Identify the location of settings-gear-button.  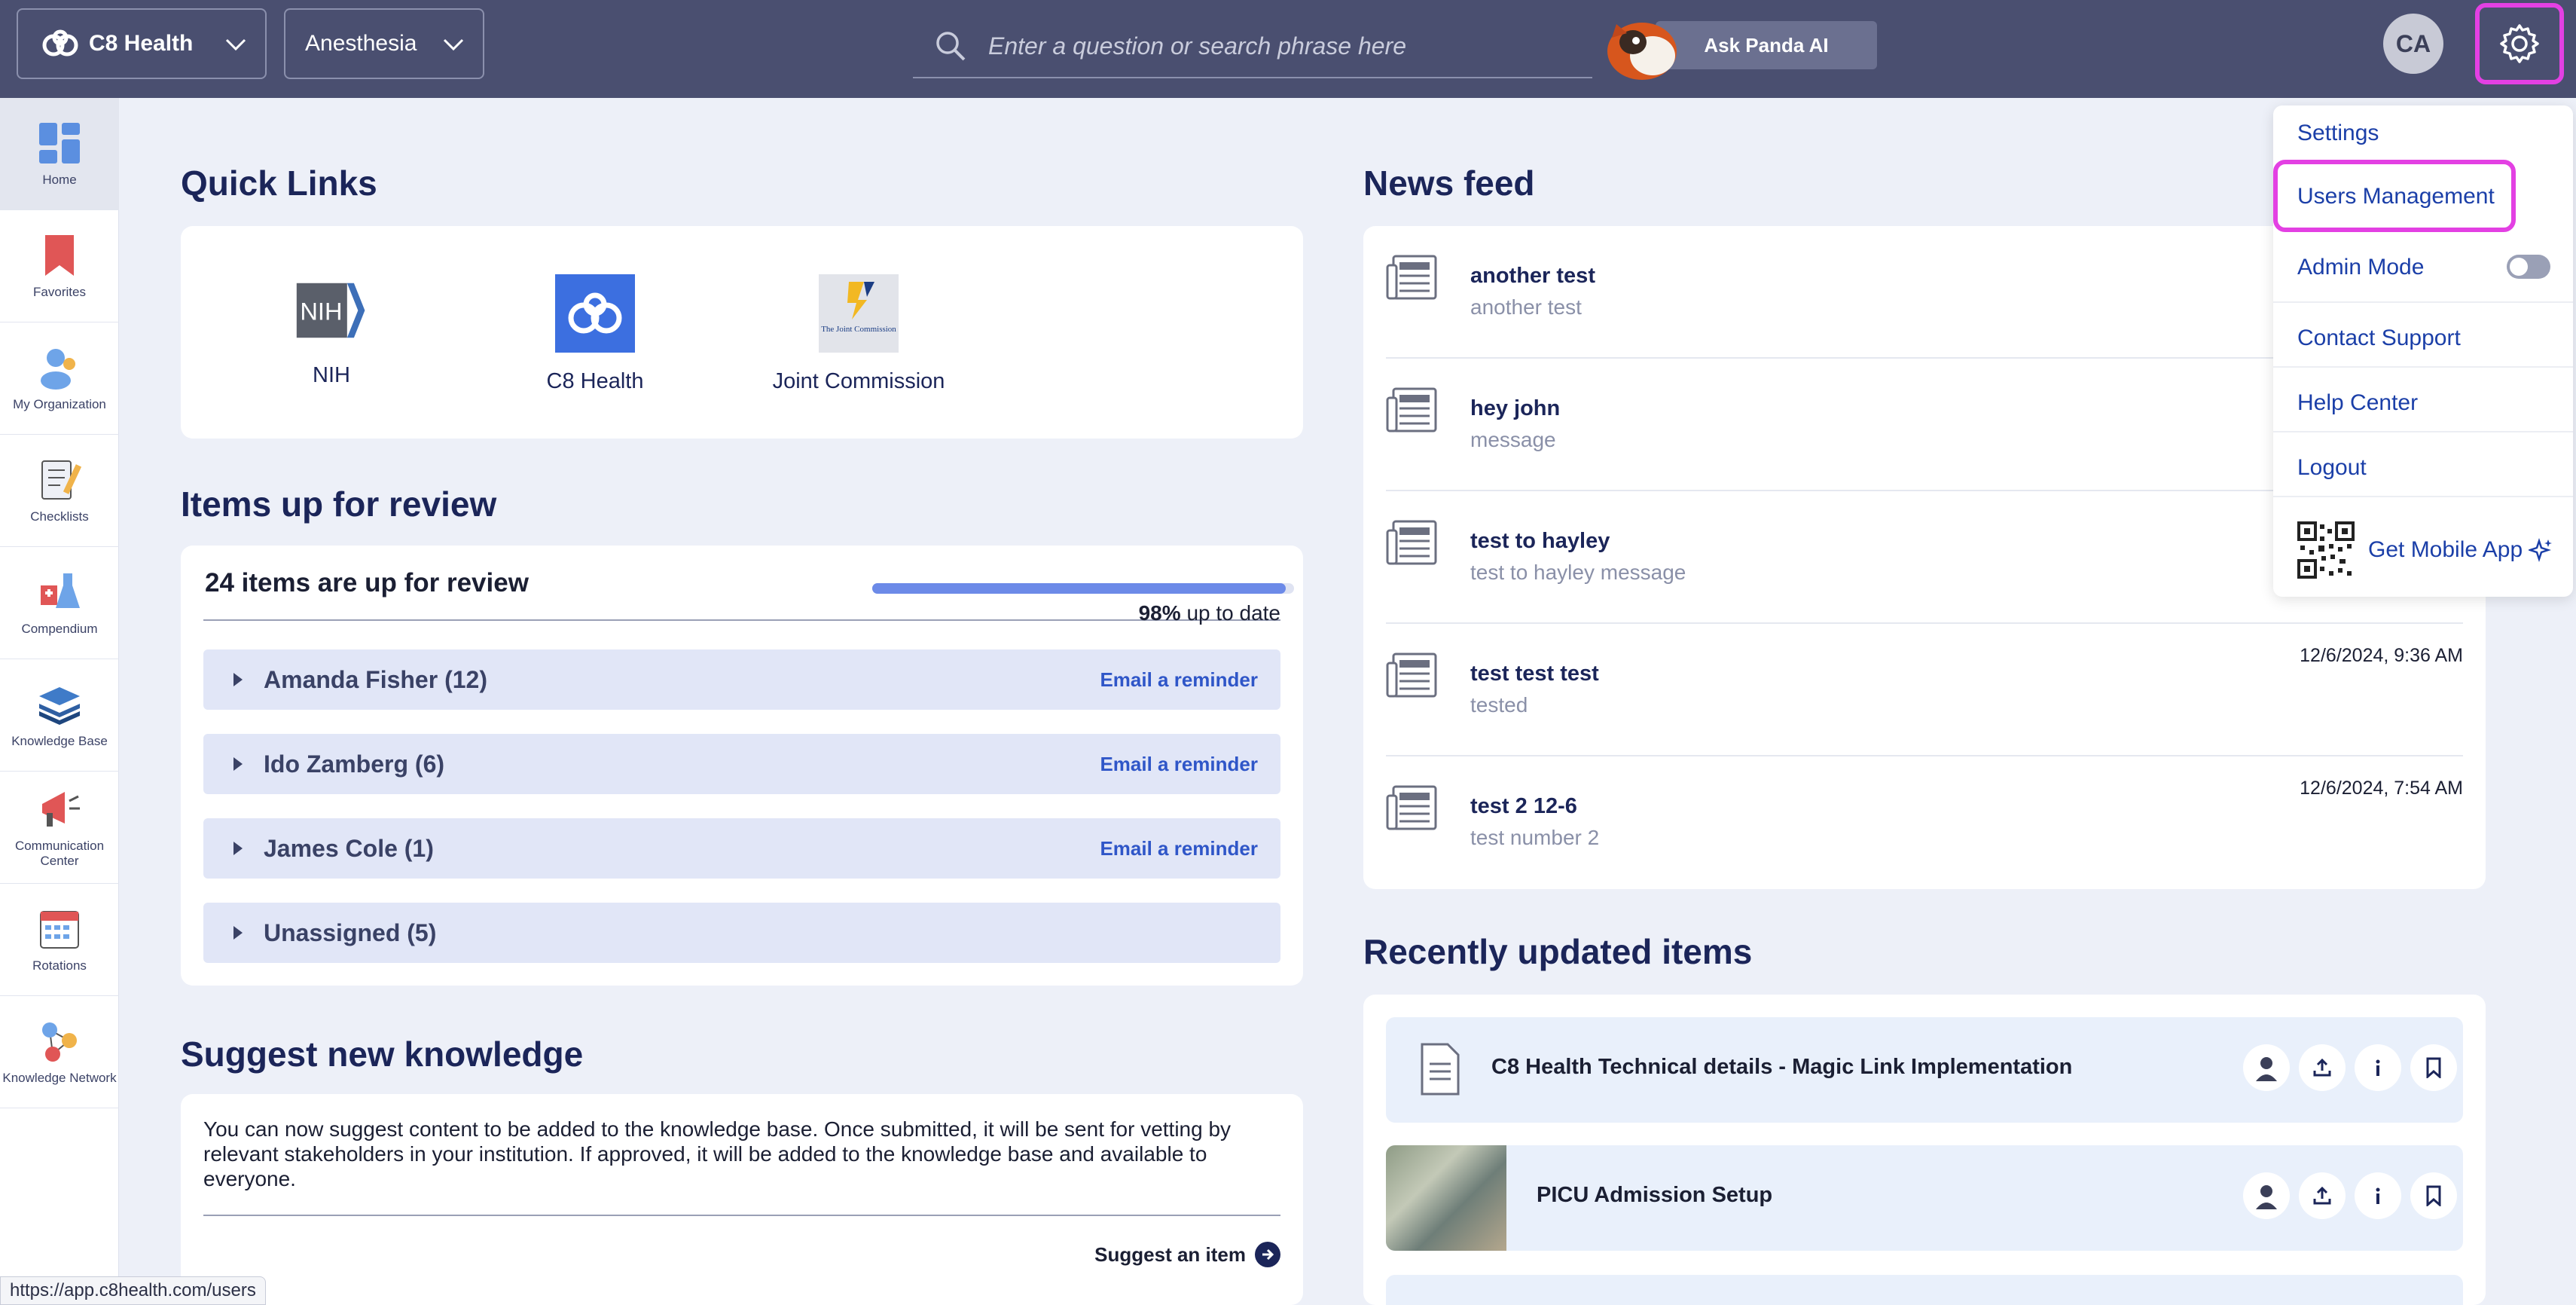
(2520, 43).